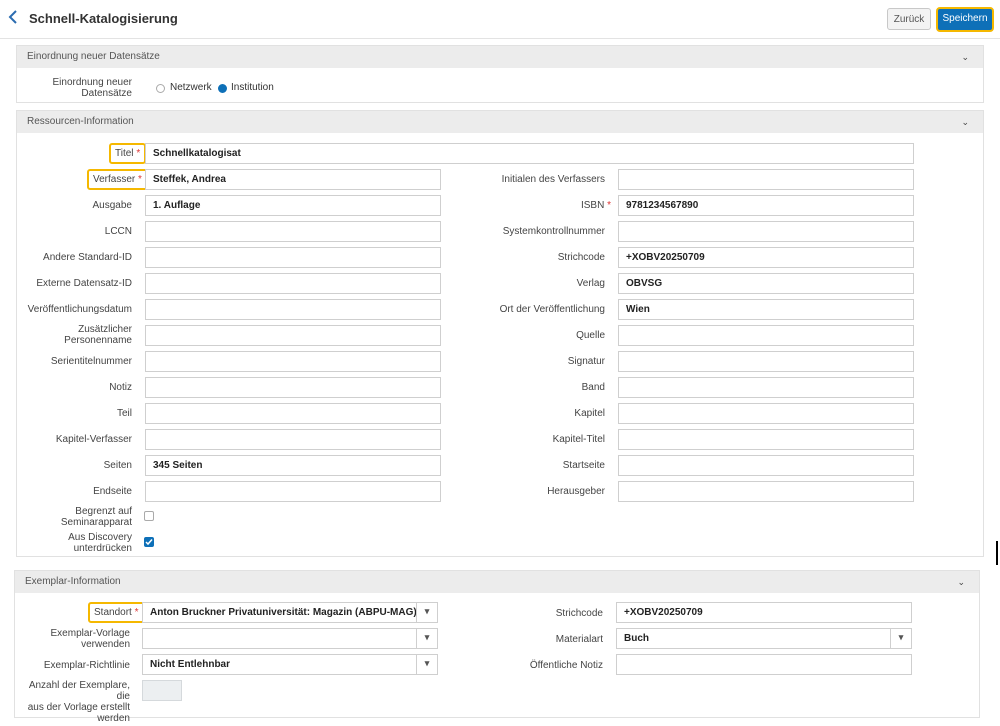 This screenshot has height=726, width=1000. Describe the element at coordinates (586, 361) in the screenshot. I see `signatur-label: Signatur` at that location.